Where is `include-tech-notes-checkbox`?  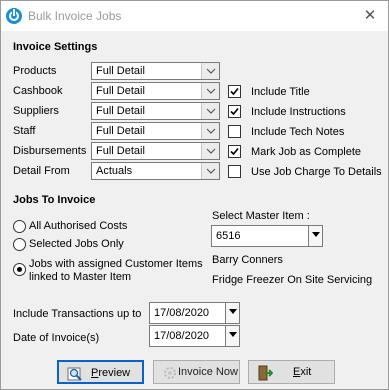 include-tech-notes-checkbox is located at coordinates (234, 131).